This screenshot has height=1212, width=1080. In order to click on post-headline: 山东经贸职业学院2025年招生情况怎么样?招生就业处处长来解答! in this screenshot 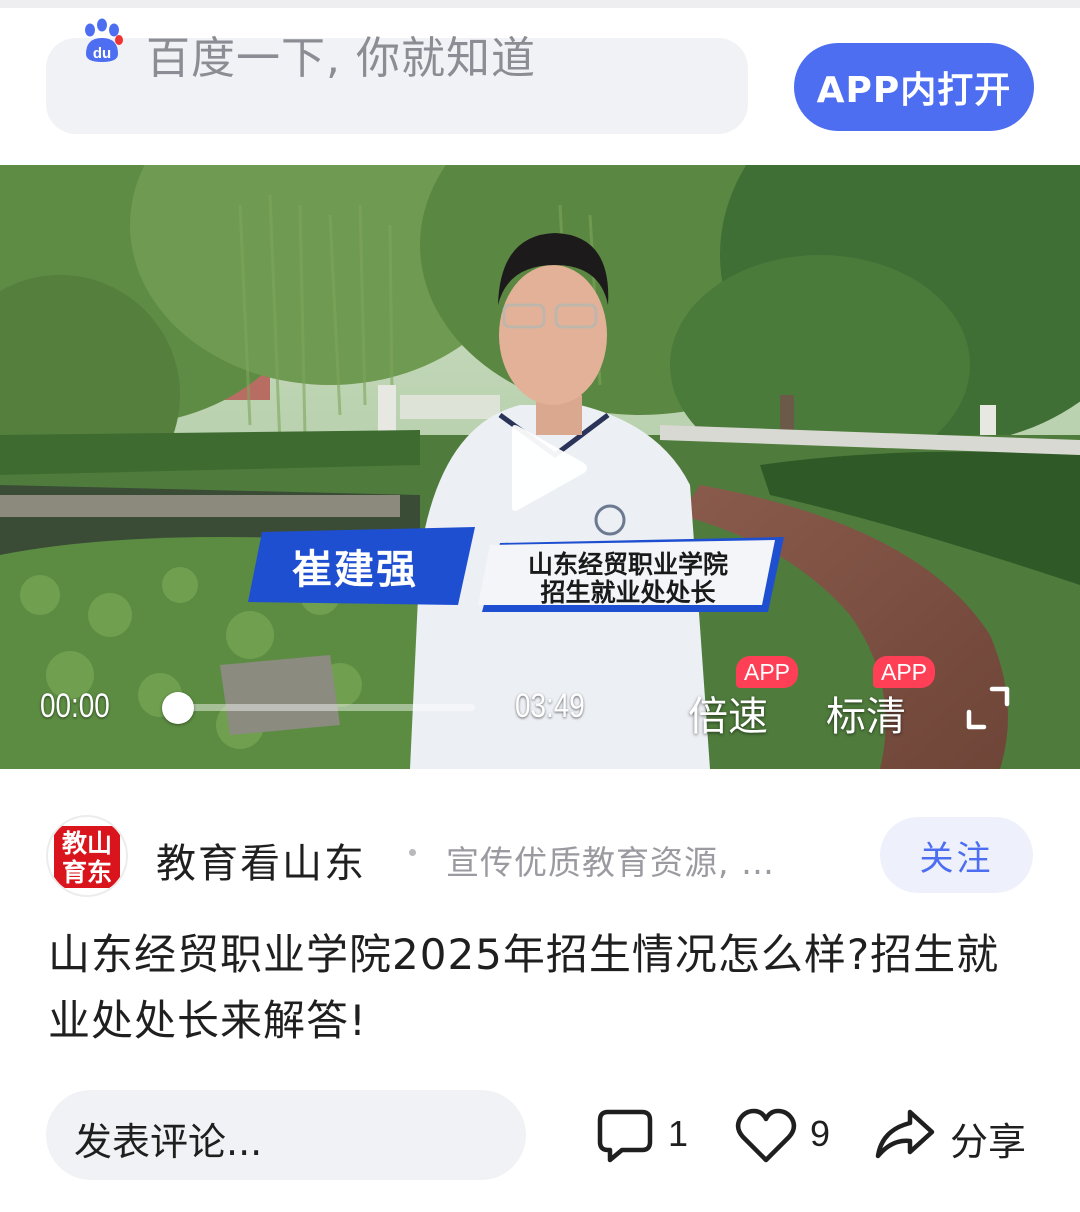, I will do `click(524, 987)`.